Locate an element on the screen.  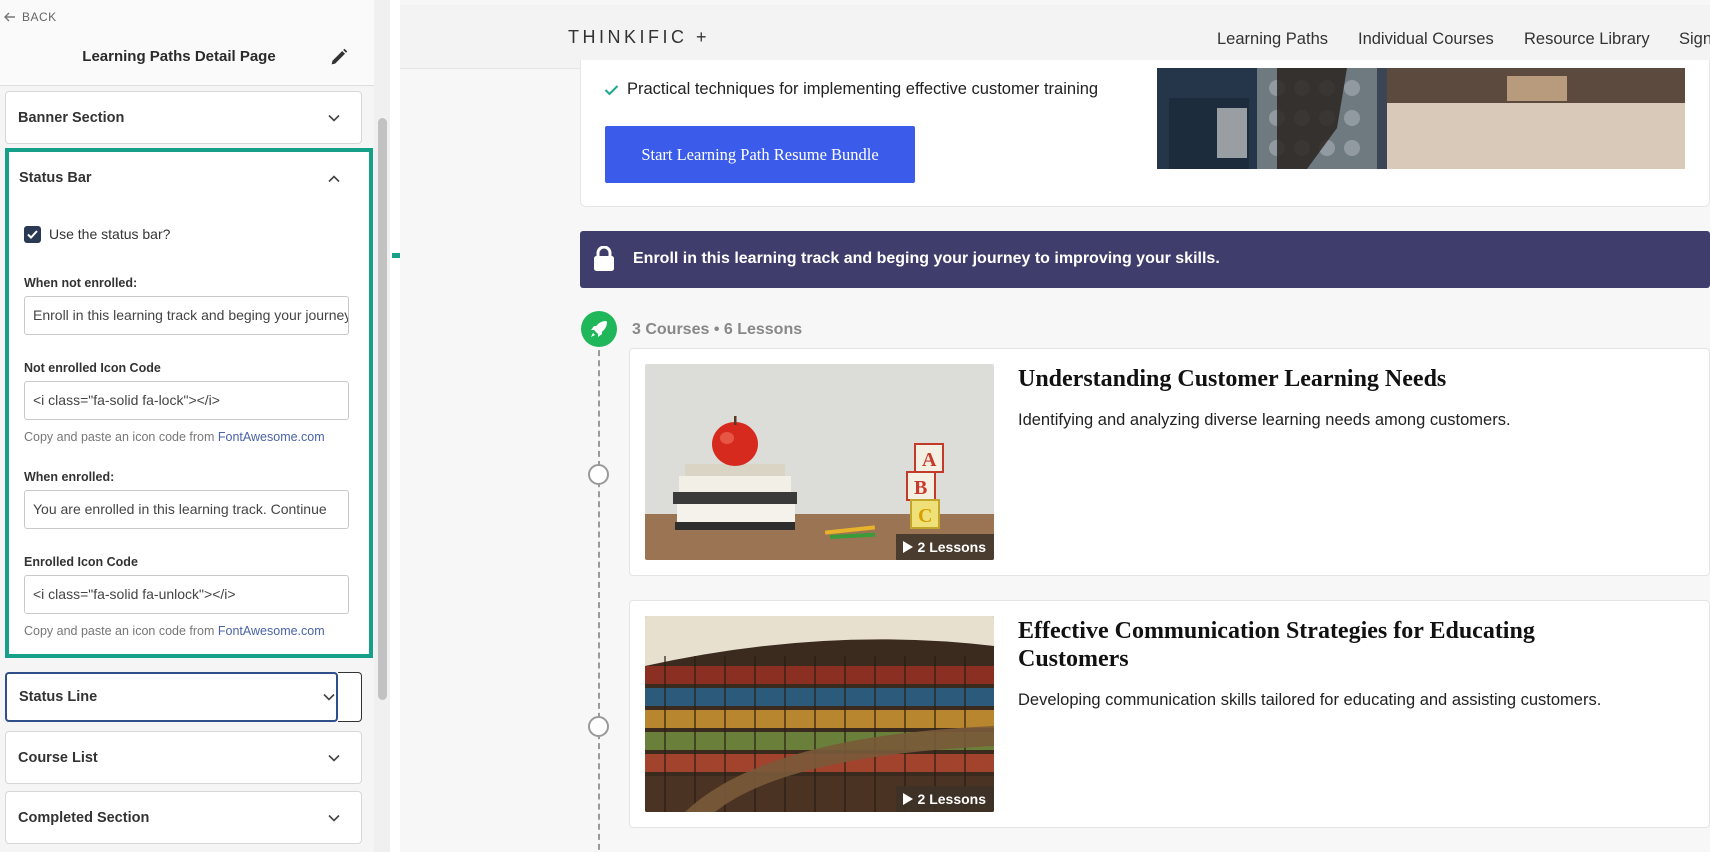
use-status-bar-label: Use the status bar? is located at coordinates (110, 234).